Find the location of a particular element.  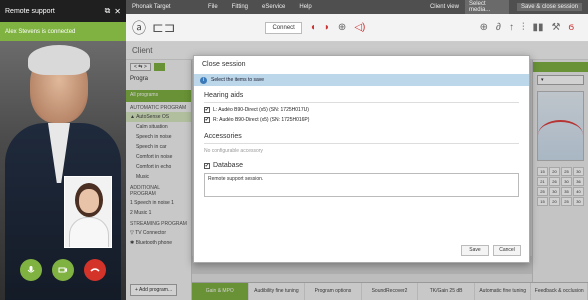

app-brand: Phonak Target is located at coordinates (151, 7).